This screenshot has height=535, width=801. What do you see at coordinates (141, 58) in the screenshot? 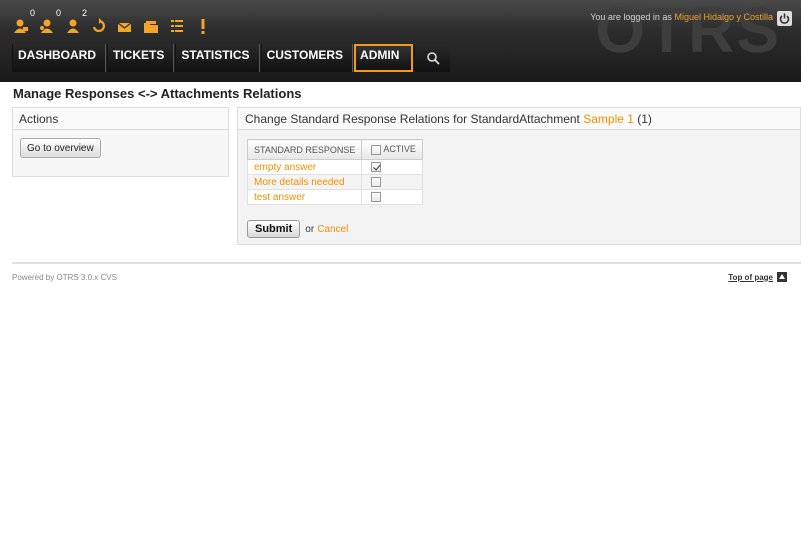
I see `nav-tickets: TICKETS` at bounding box center [141, 58].